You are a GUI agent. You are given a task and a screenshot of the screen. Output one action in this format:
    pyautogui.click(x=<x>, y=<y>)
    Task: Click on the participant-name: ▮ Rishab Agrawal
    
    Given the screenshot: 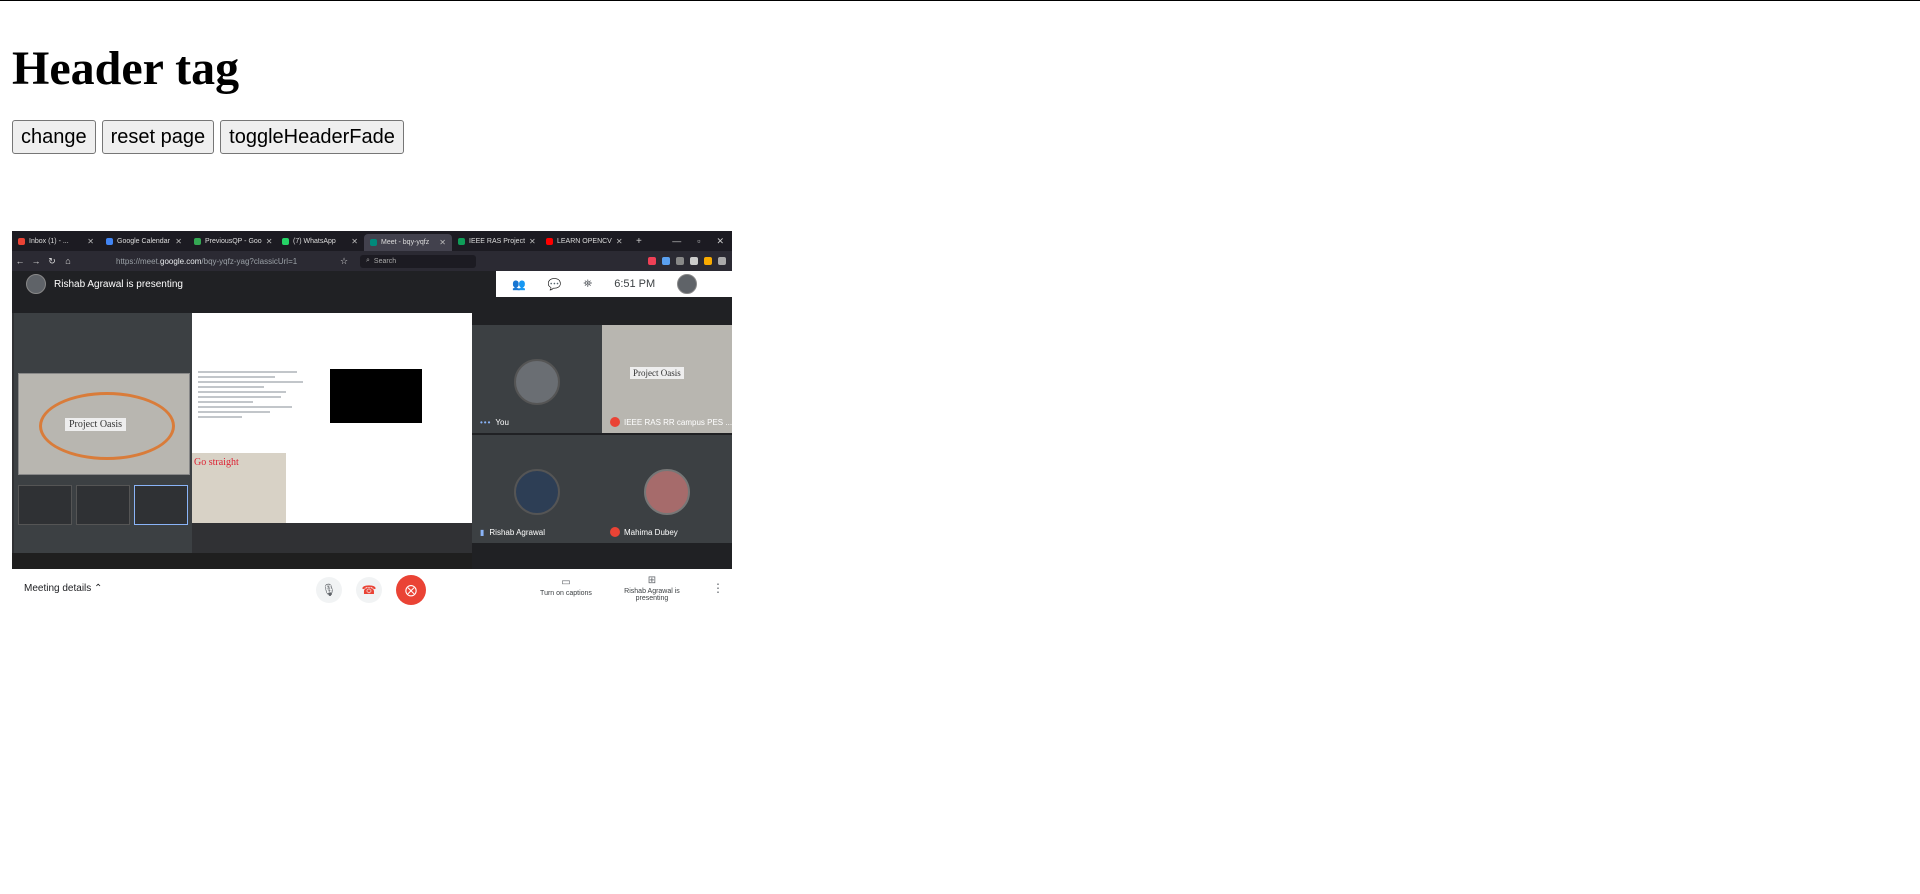 What is the action you would take?
    pyautogui.click(x=512, y=532)
    